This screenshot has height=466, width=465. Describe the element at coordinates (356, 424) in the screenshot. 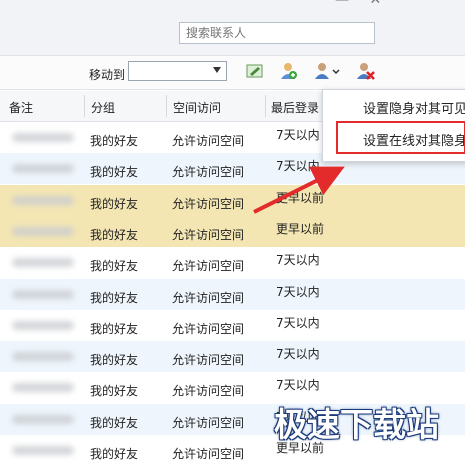

I see `watermark-logo: 极速下载站` at that location.